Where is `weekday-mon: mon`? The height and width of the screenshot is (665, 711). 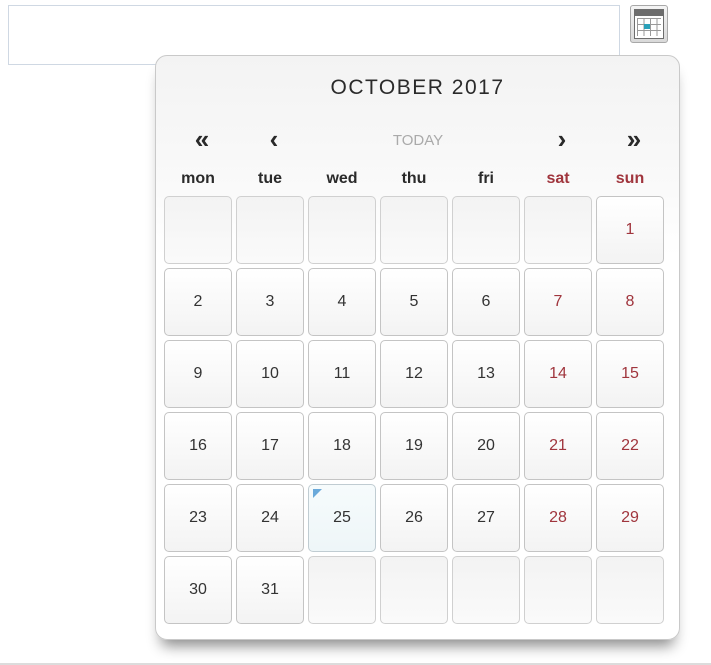 weekday-mon: mon is located at coordinates (198, 178).